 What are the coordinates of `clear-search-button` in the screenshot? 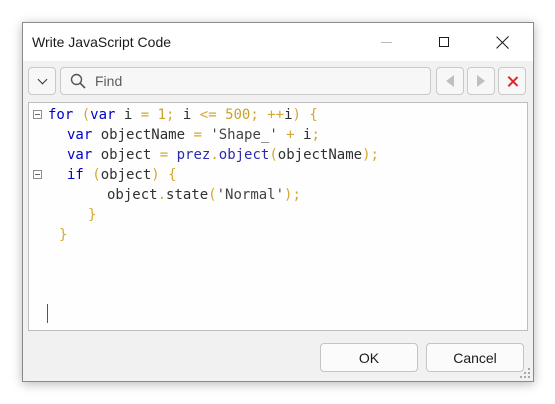 It's located at (512, 81).